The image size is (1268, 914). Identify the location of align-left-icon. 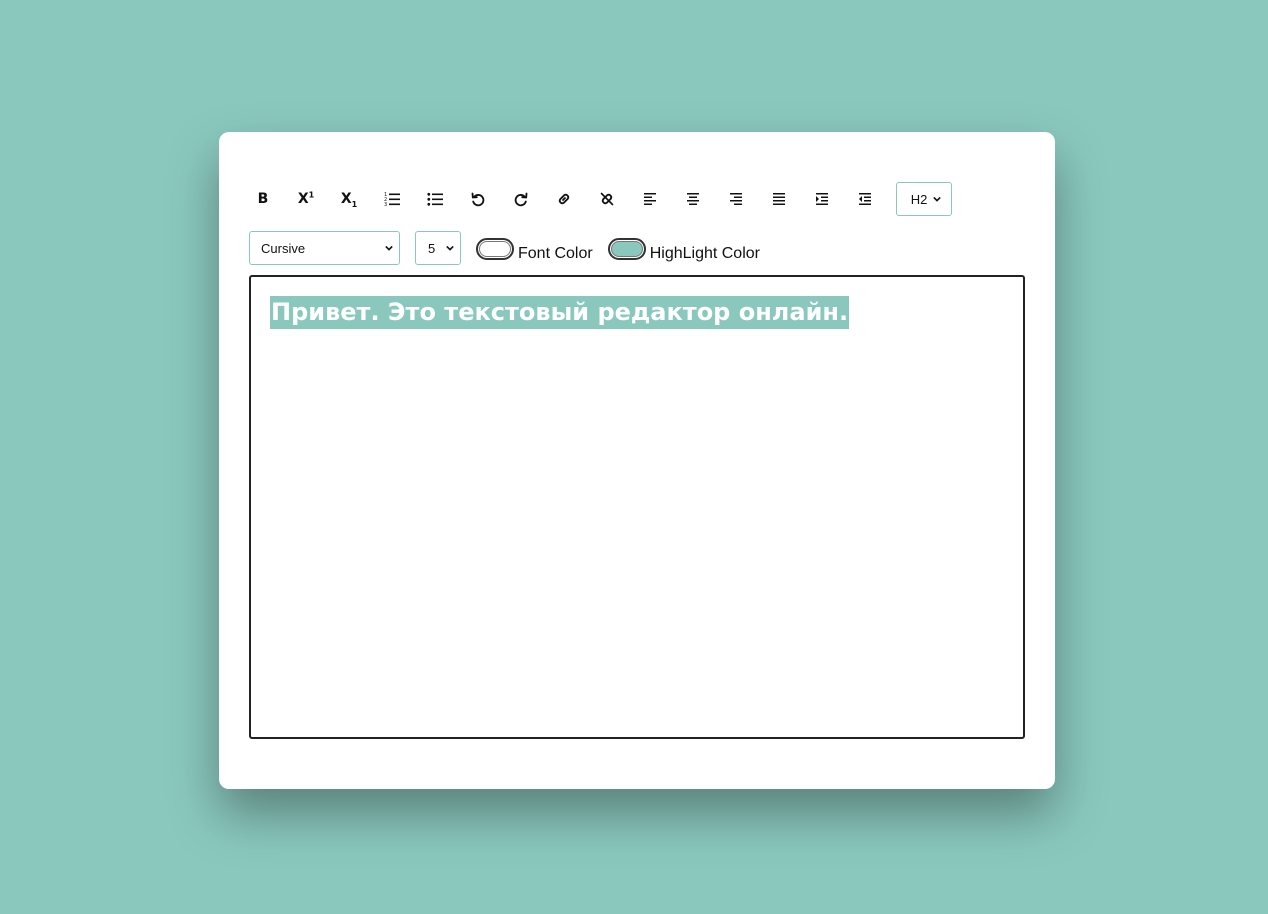
(650, 199).